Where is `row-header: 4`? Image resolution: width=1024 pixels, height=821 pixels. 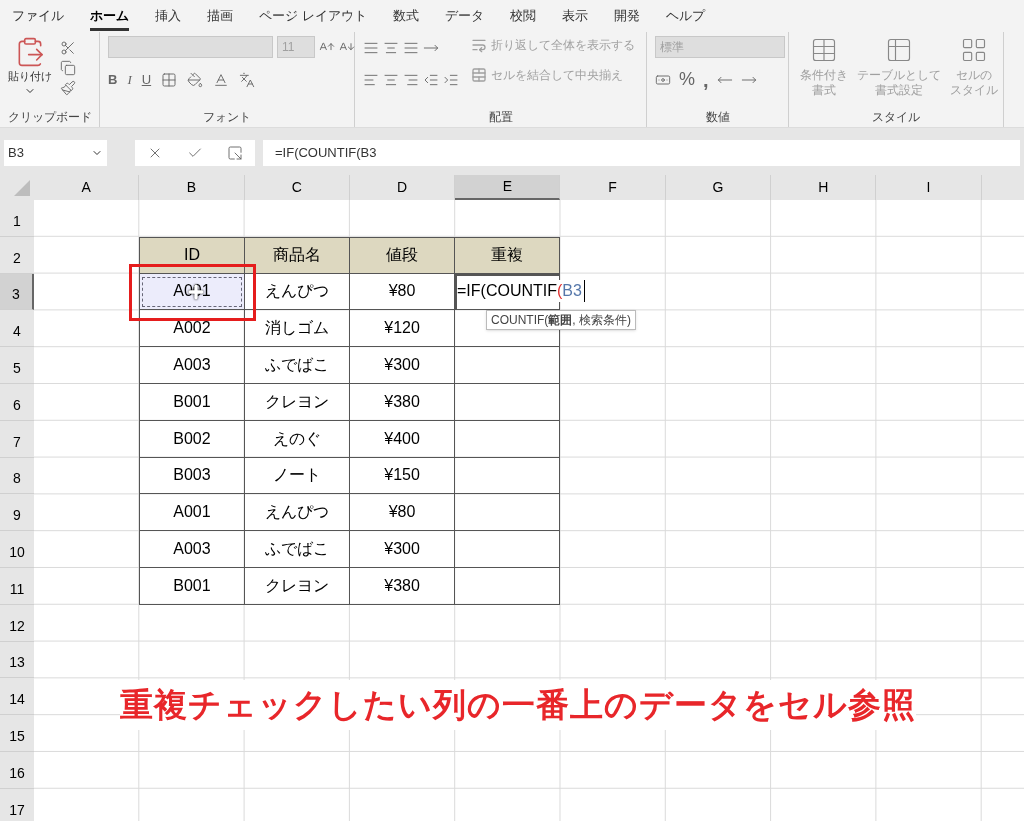 row-header: 4 is located at coordinates (17, 329).